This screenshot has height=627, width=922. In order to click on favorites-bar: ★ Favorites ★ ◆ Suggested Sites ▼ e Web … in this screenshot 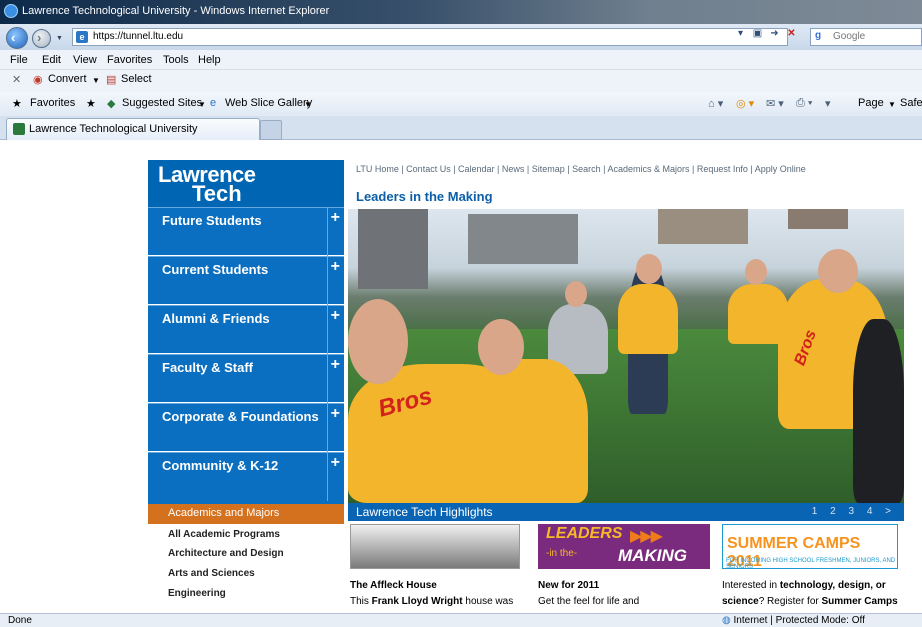, I will do `click(461, 104)`.